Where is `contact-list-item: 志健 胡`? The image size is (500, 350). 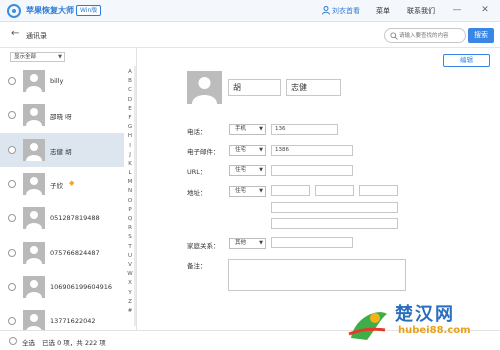
contact-list-item: 志健 胡 is located at coordinates (62, 149).